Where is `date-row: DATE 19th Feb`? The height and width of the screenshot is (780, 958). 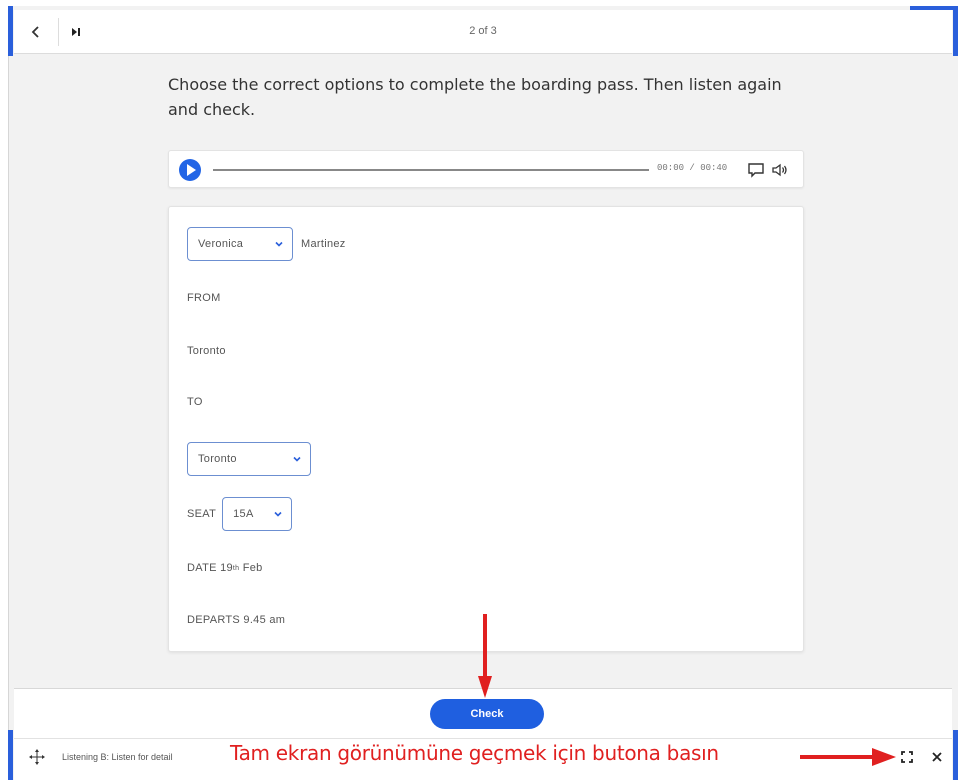 date-row: DATE 19th Feb is located at coordinates (225, 568).